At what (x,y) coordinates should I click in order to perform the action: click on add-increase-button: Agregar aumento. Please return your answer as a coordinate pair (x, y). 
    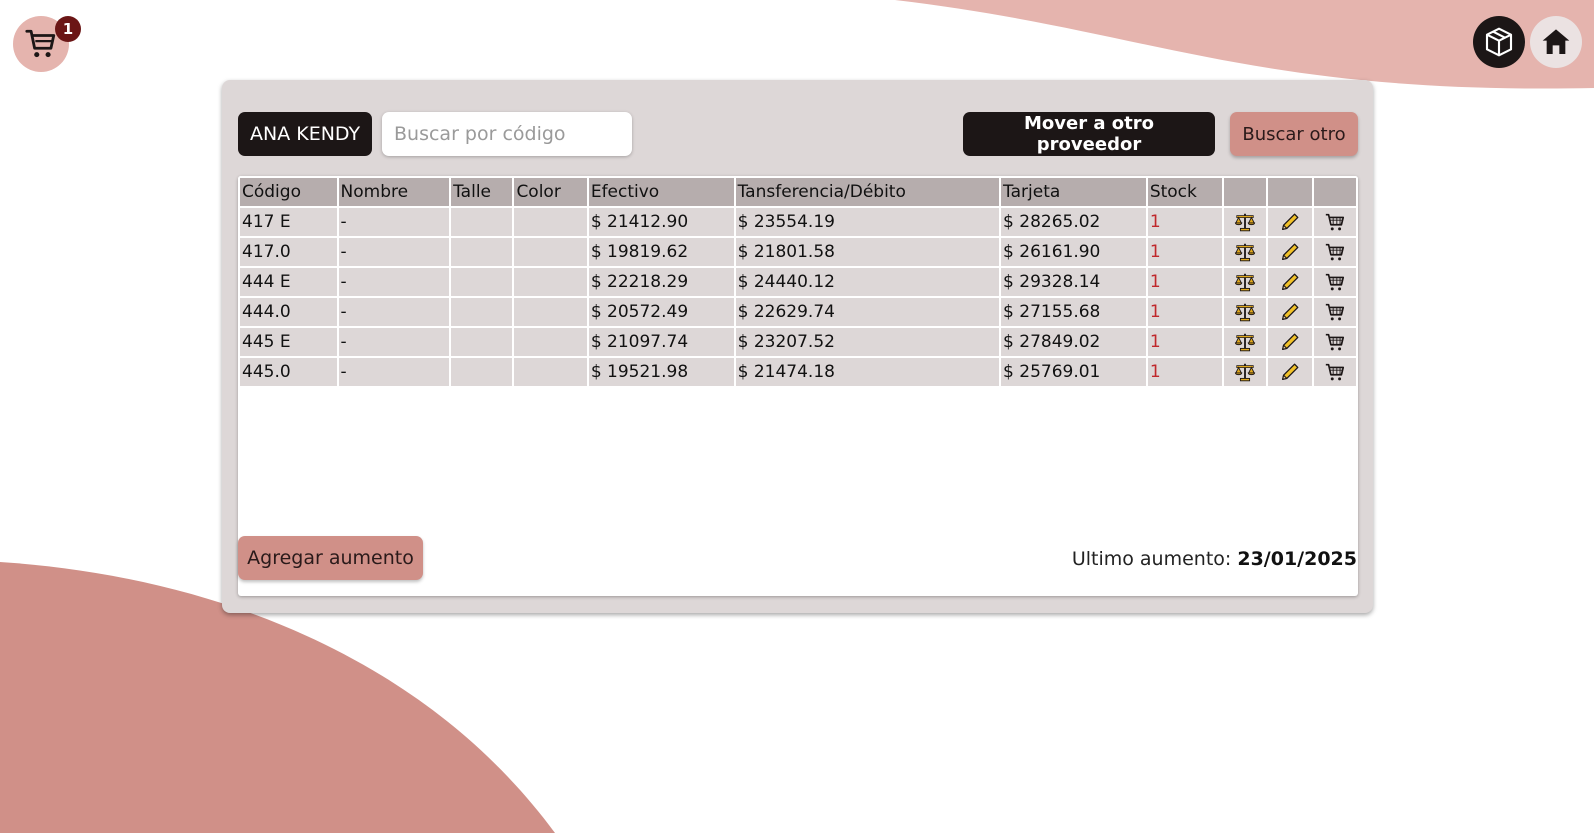
    Looking at the image, I should click on (330, 558).